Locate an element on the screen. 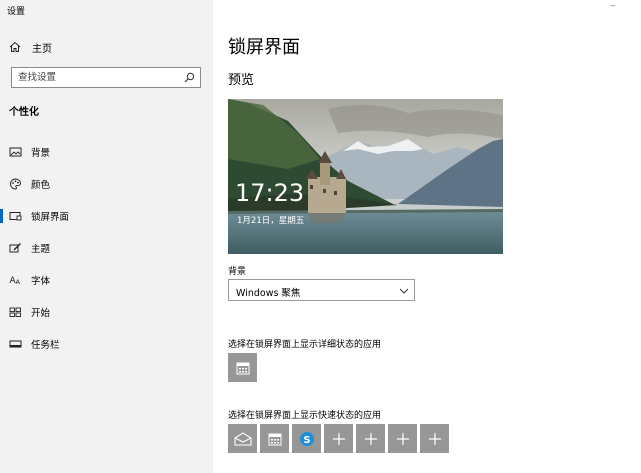 The height and width of the screenshot is (473, 641). home-nav-item: 主页 is located at coordinates (30, 47).